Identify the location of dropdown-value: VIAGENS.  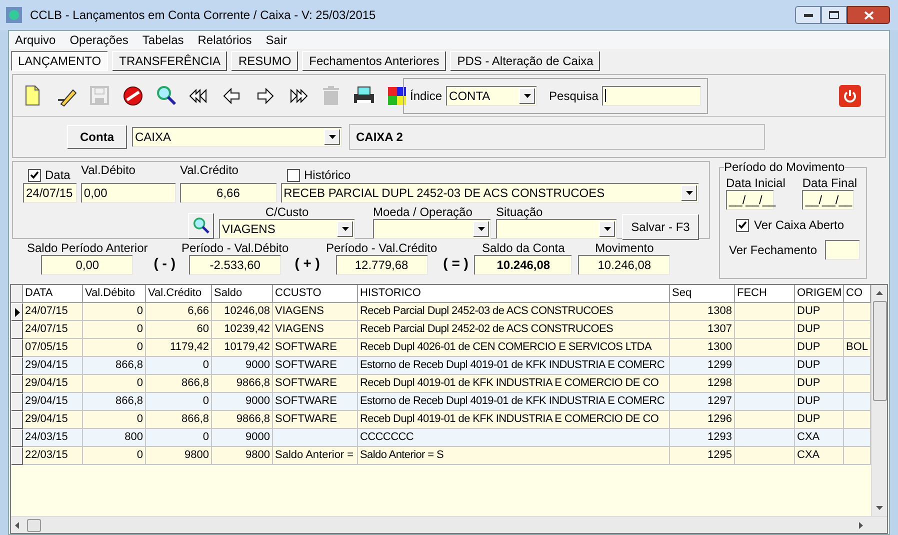
(249, 229).